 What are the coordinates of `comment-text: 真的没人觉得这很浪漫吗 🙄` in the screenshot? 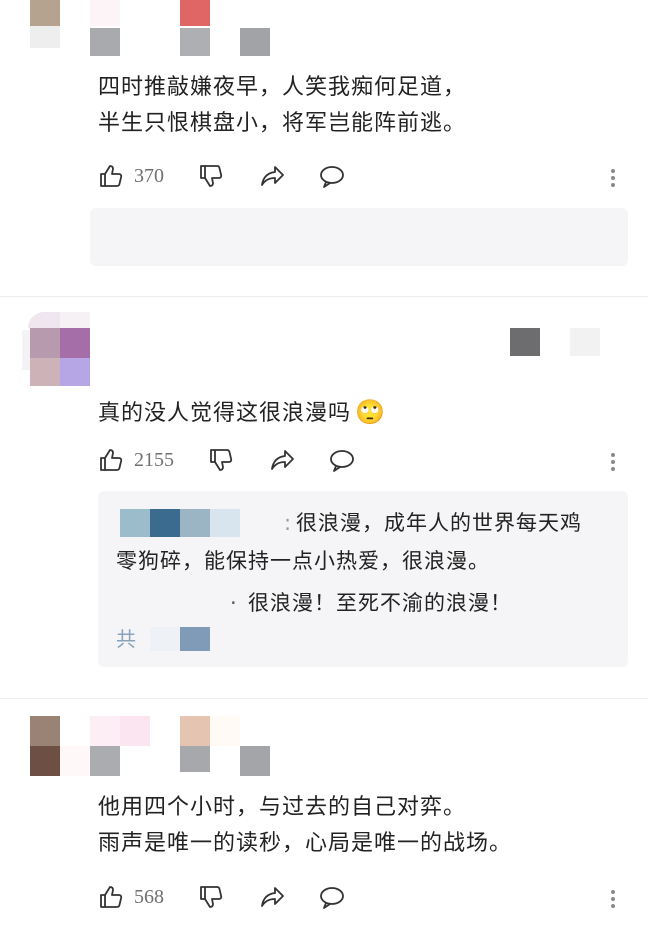 It's located at (242, 413).